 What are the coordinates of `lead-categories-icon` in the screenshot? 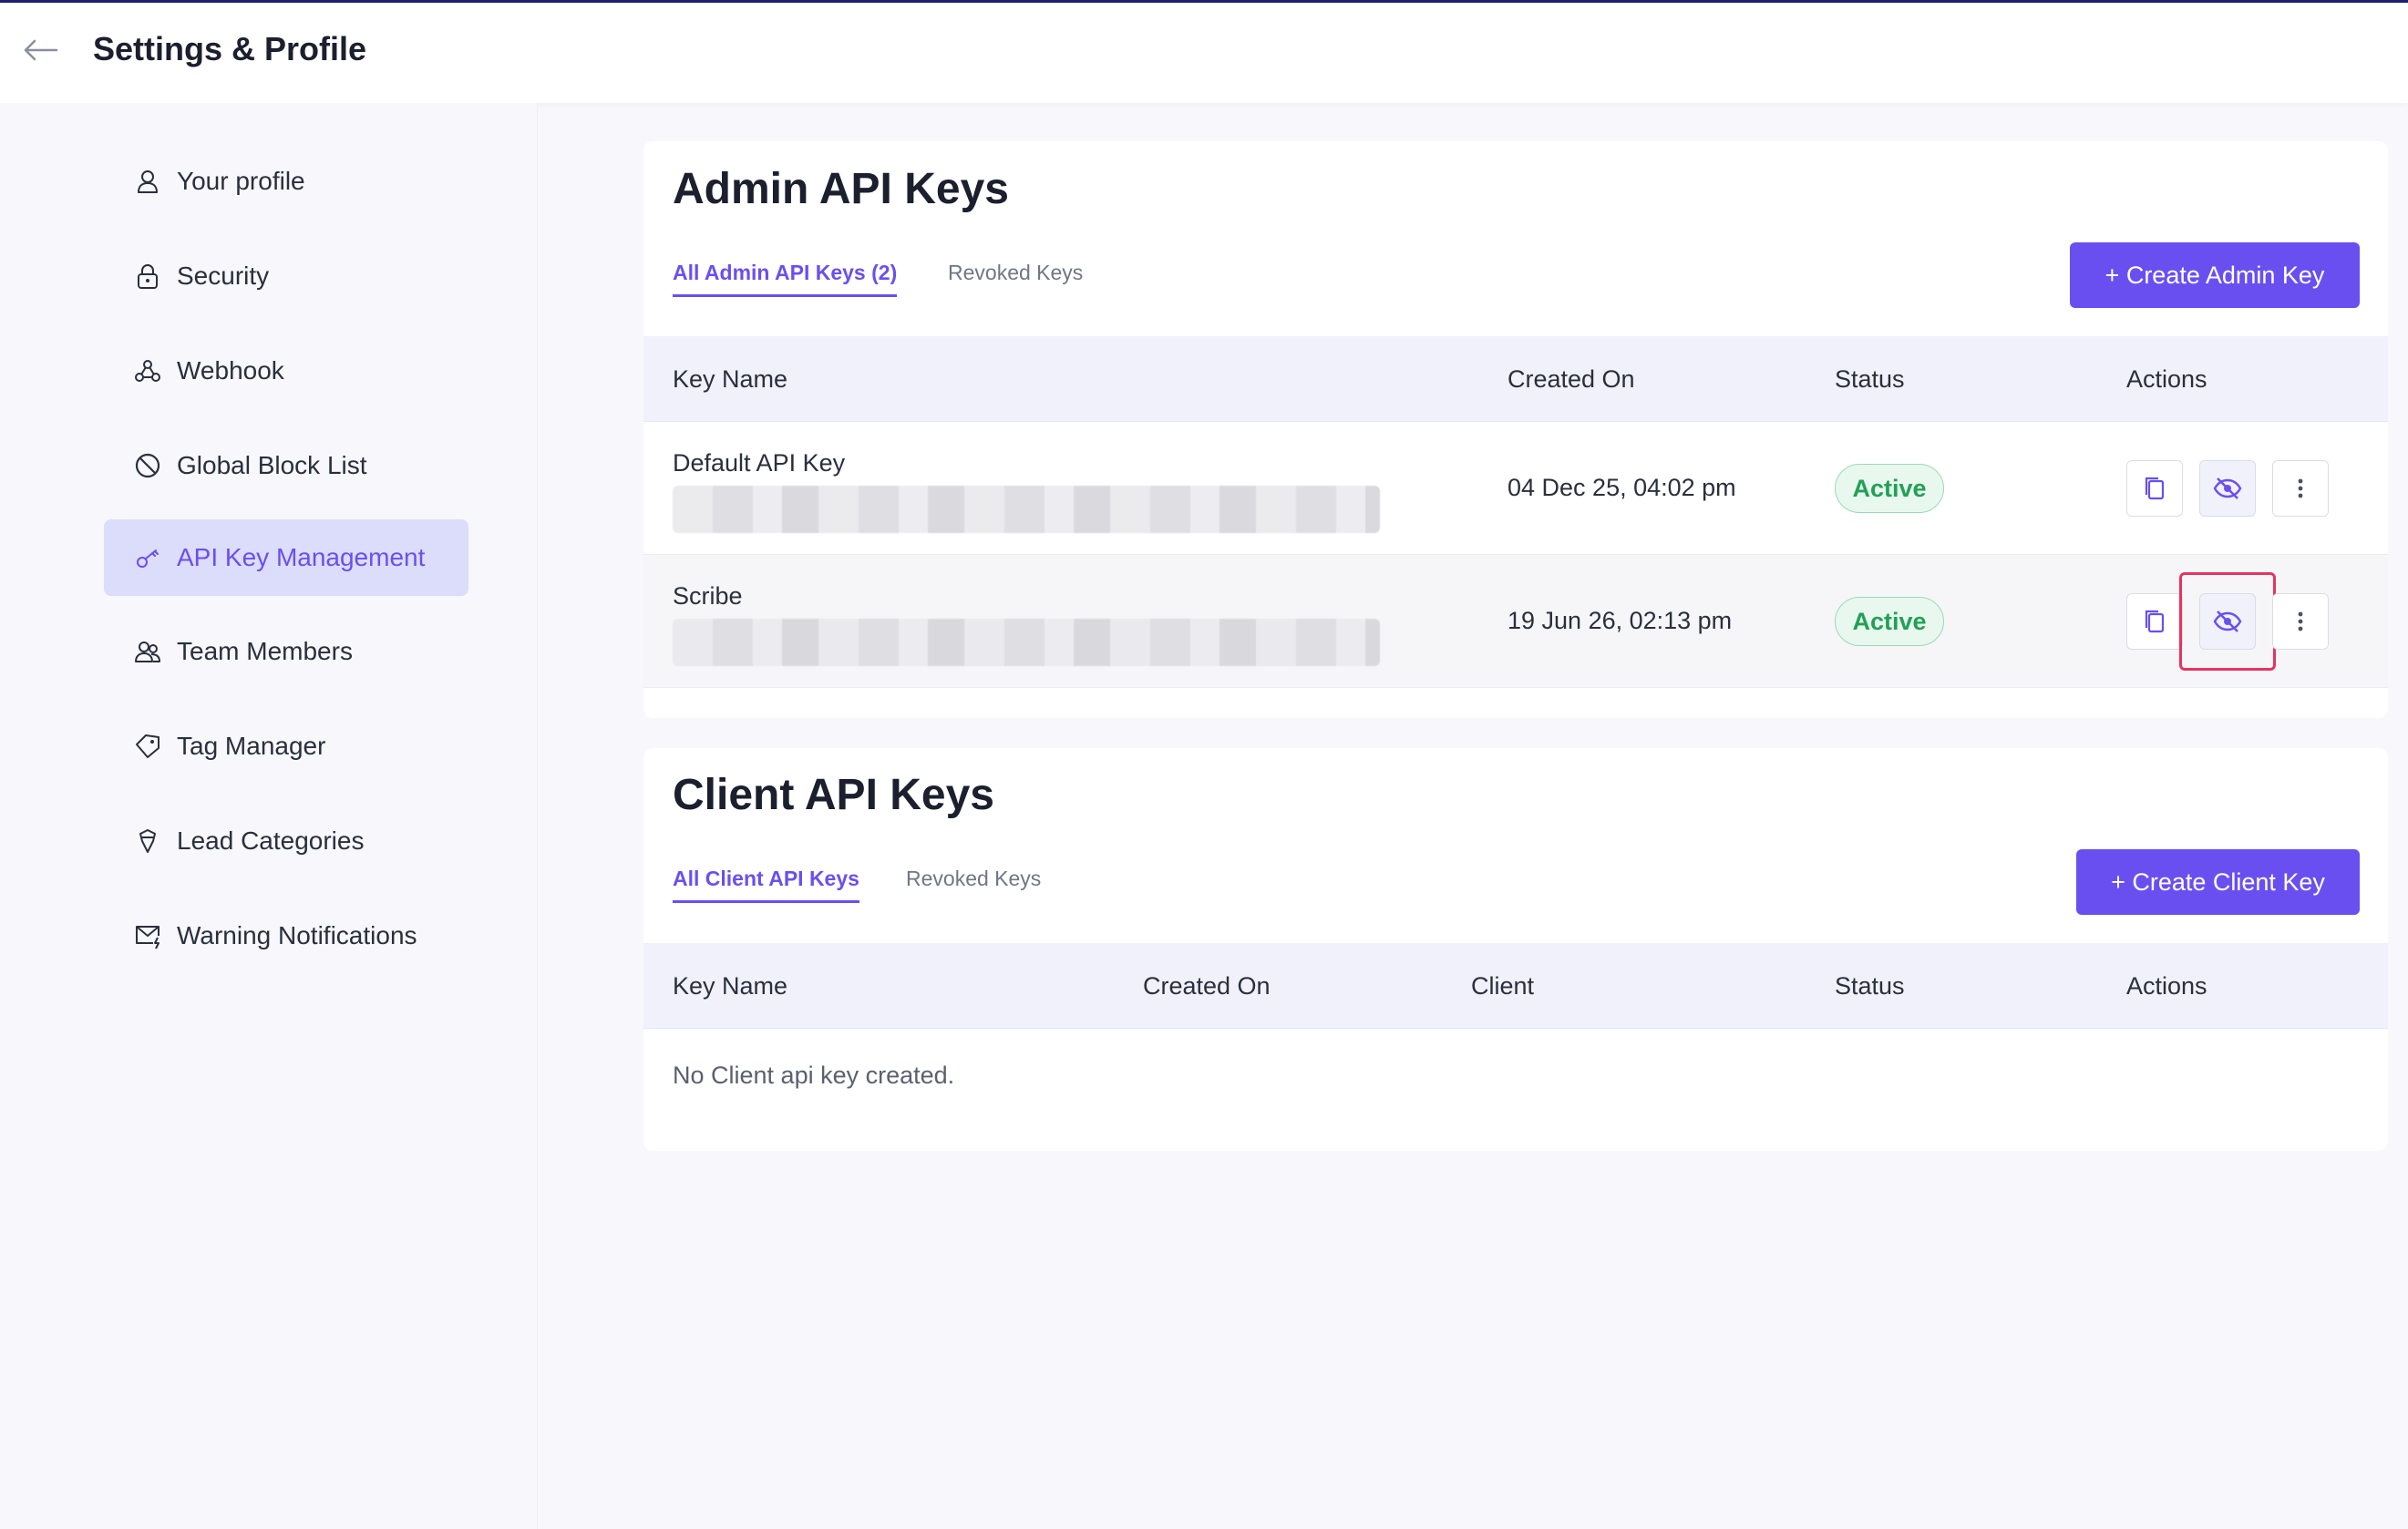 It's located at (147, 841).